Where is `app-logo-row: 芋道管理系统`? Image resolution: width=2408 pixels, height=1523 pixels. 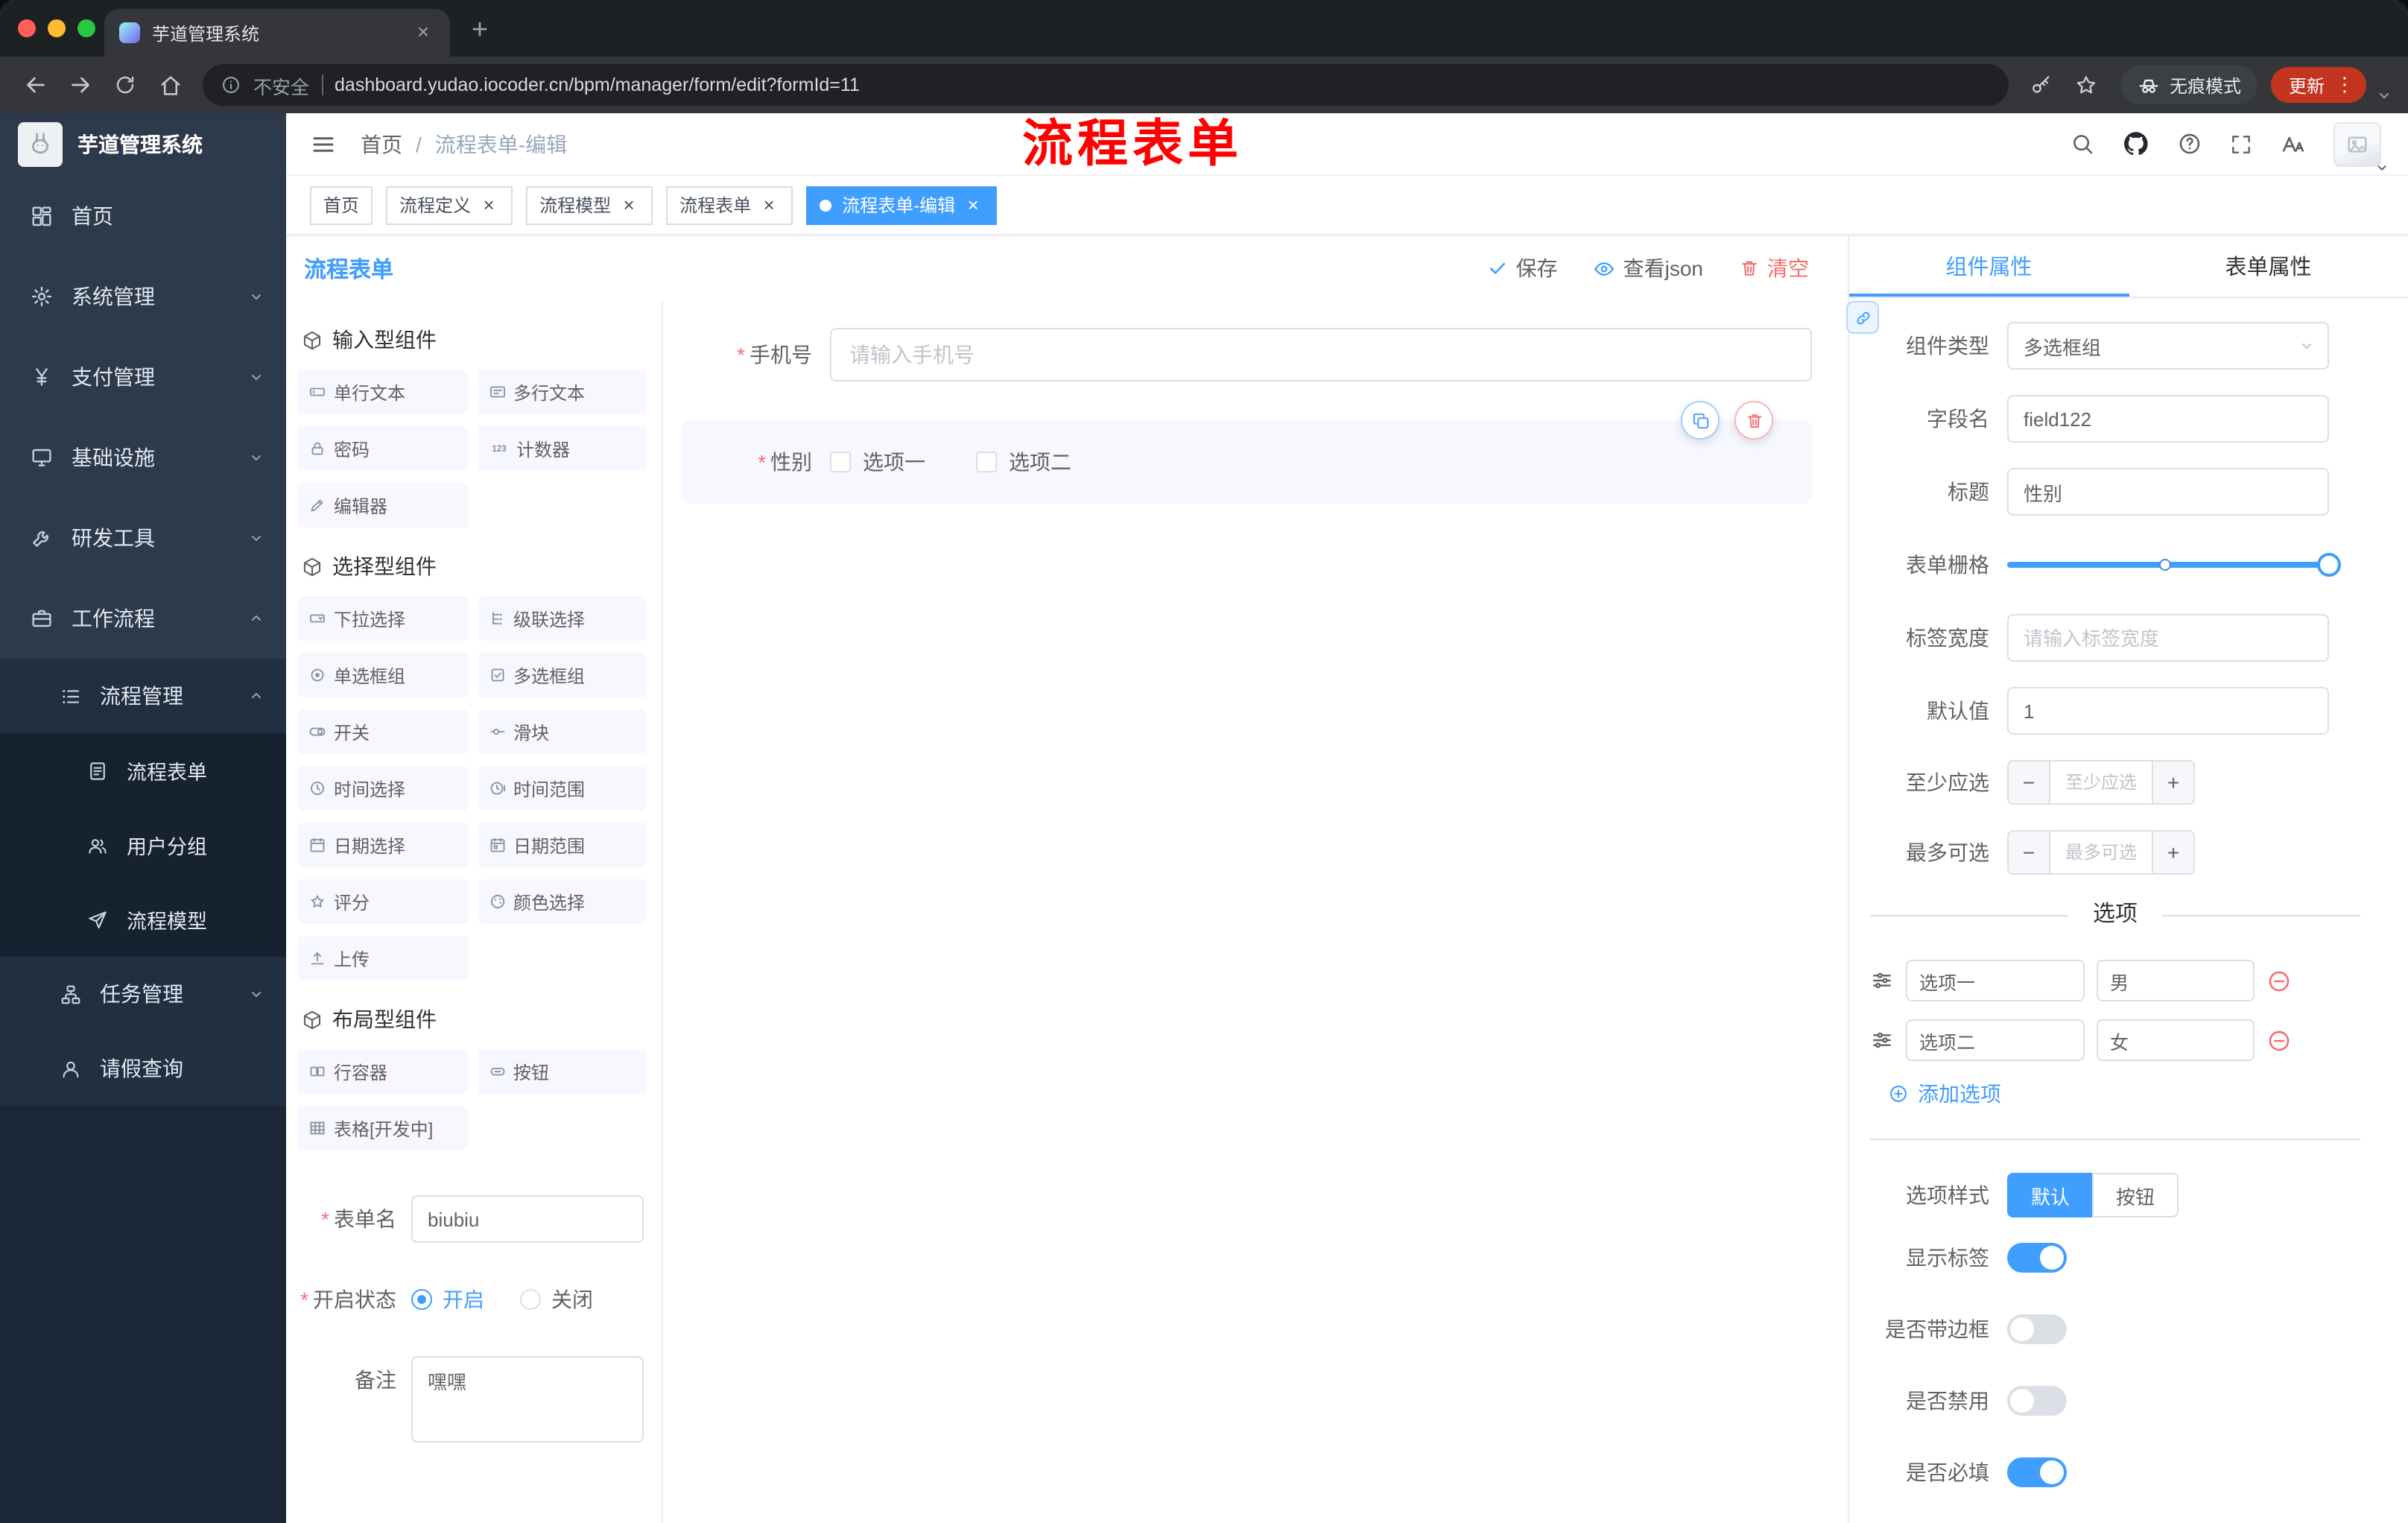
app-logo-row: 芋道管理系统 is located at coordinates (143, 144).